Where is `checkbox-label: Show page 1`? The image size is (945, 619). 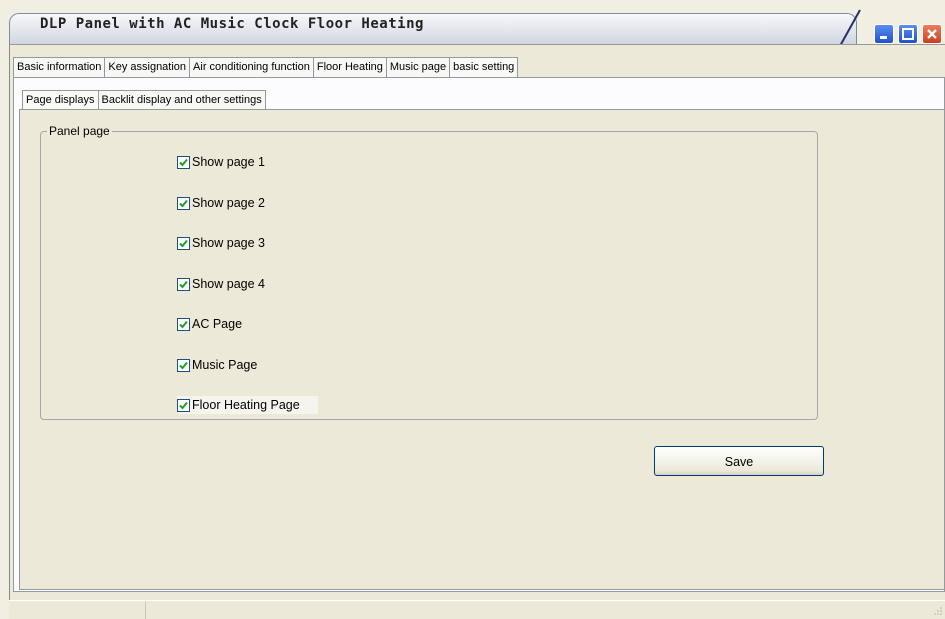
checkbox-label: Show page 1 is located at coordinates (228, 162).